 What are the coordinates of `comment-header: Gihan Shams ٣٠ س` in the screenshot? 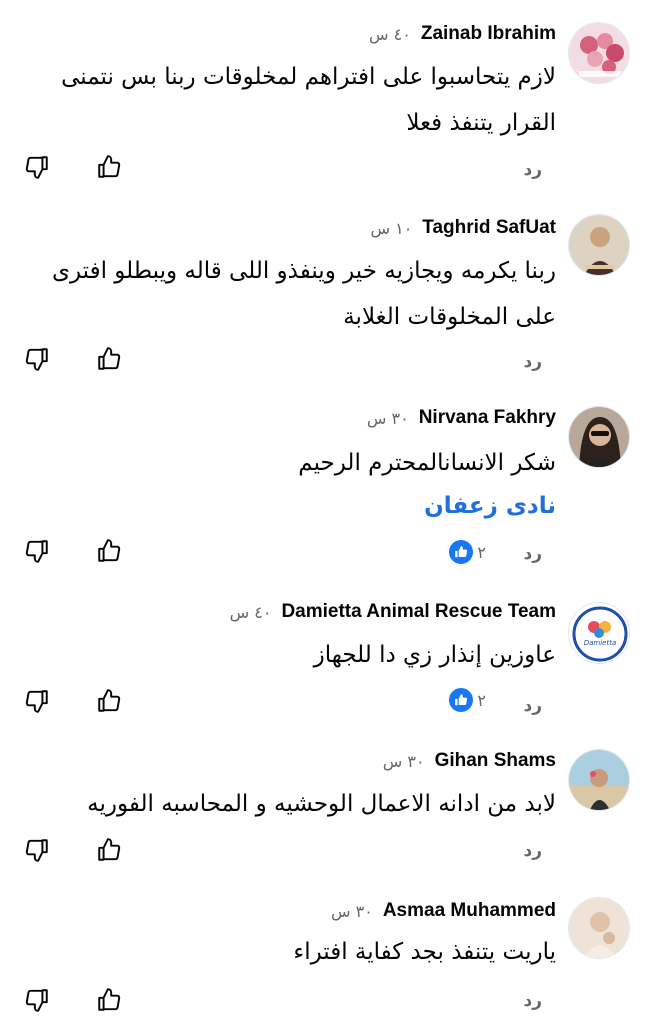 It's located at (469, 761).